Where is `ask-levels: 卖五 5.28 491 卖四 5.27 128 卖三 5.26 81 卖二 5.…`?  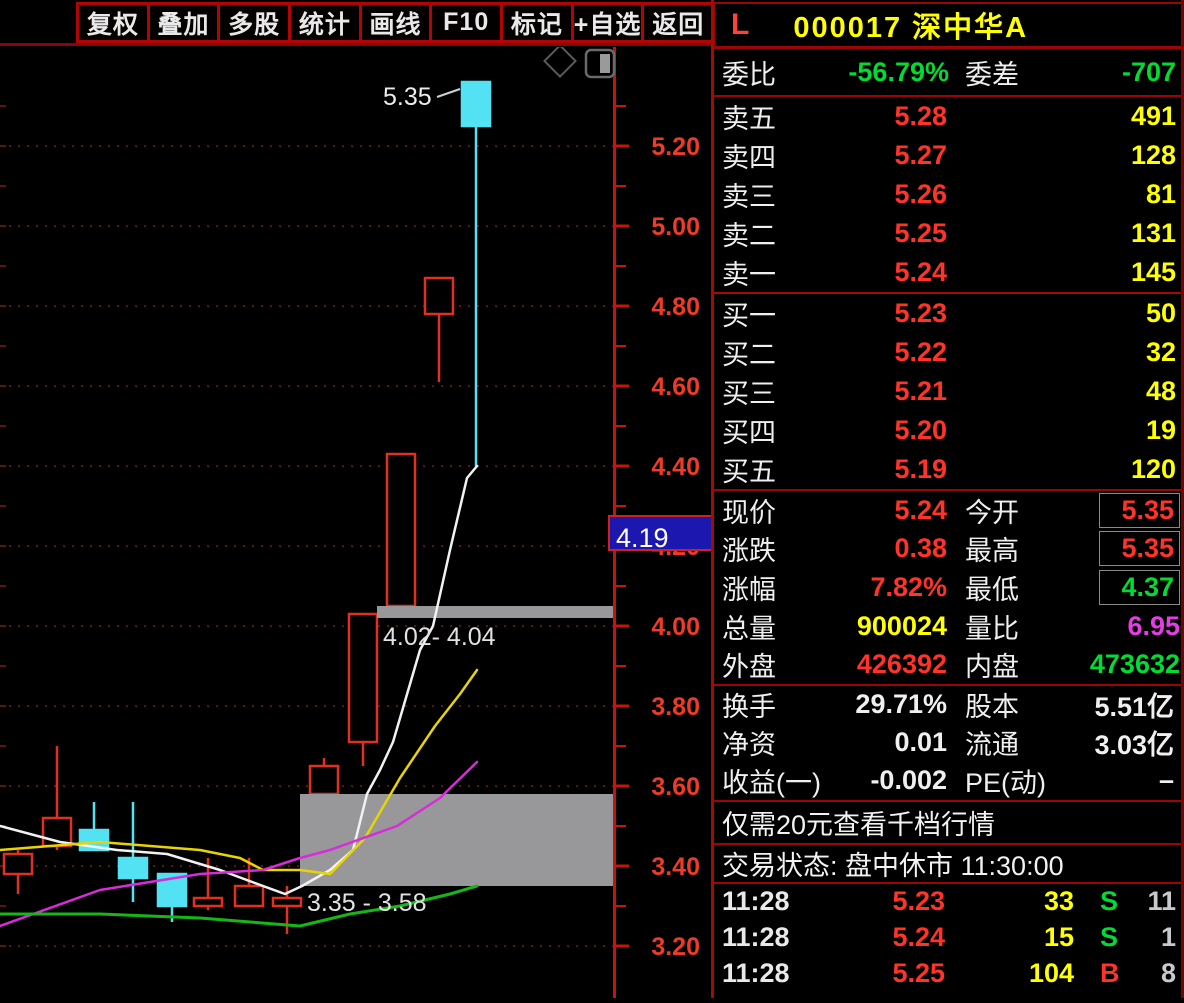
ask-levels: 卖五 5.28 491 卖四 5.27 128 卖三 5.26 81 卖二 5.… is located at coordinates (949, 193).